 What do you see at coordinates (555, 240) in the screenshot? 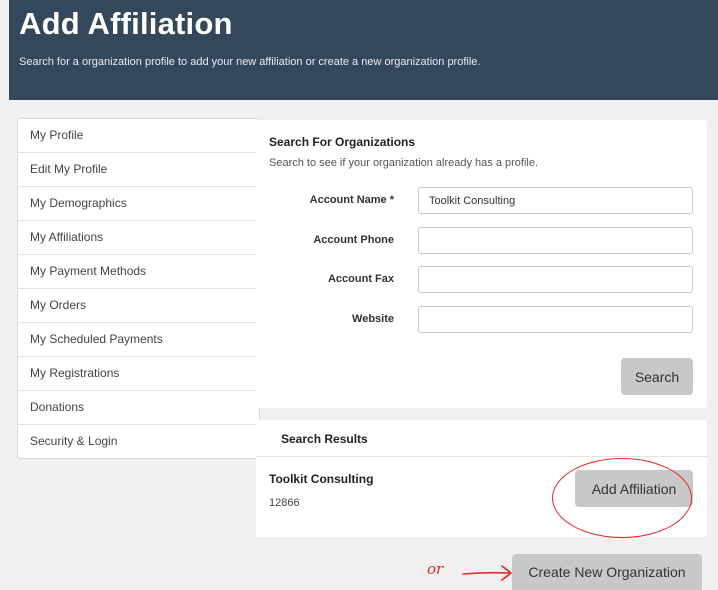
I see `account-phone-input` at bounding box center [555, 240].